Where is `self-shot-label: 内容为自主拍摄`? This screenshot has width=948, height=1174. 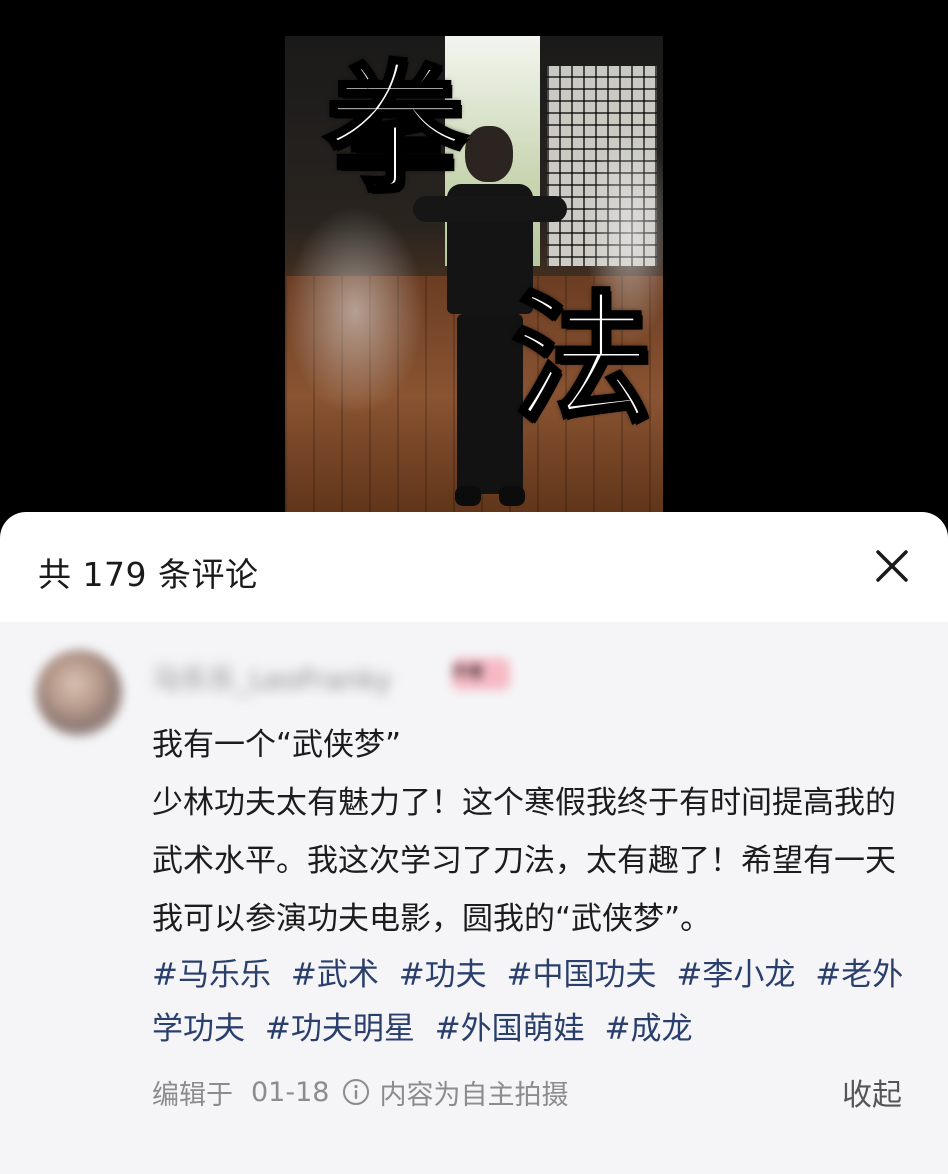
self-shot-label: 内容为自主拍摄 is located at coordinates (474, 1095).